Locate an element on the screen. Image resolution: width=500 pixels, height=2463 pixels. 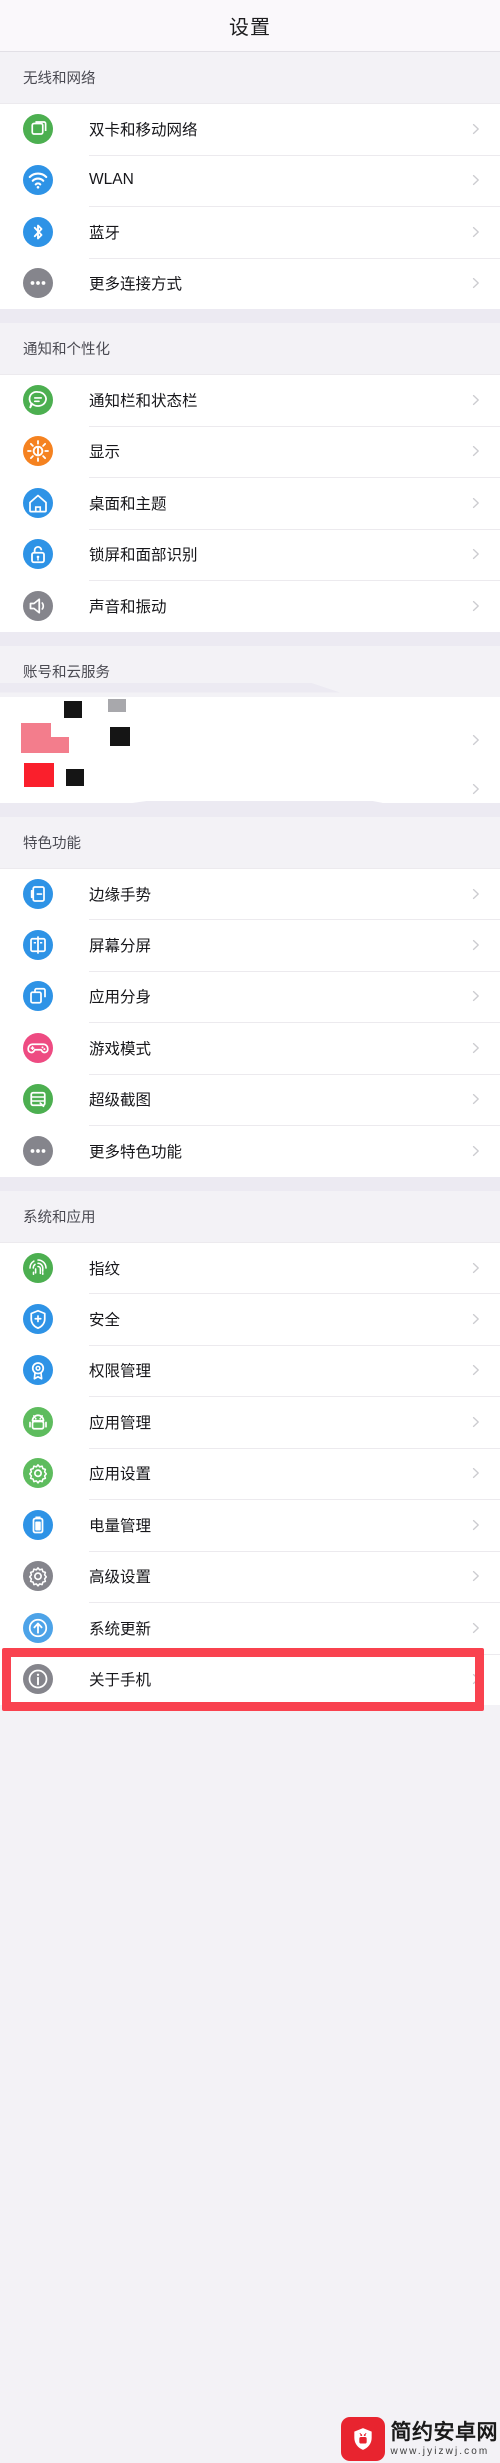
info-icon is located at coordinates (38, 1679).